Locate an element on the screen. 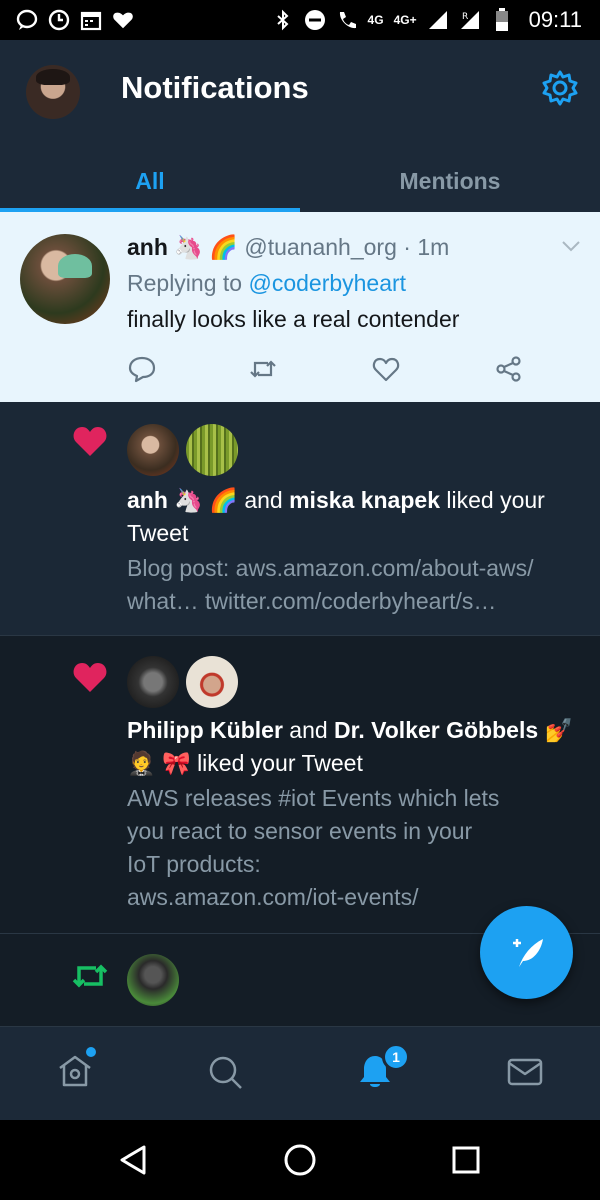  system-navigation-bar is located at coordinates (300, 1160).